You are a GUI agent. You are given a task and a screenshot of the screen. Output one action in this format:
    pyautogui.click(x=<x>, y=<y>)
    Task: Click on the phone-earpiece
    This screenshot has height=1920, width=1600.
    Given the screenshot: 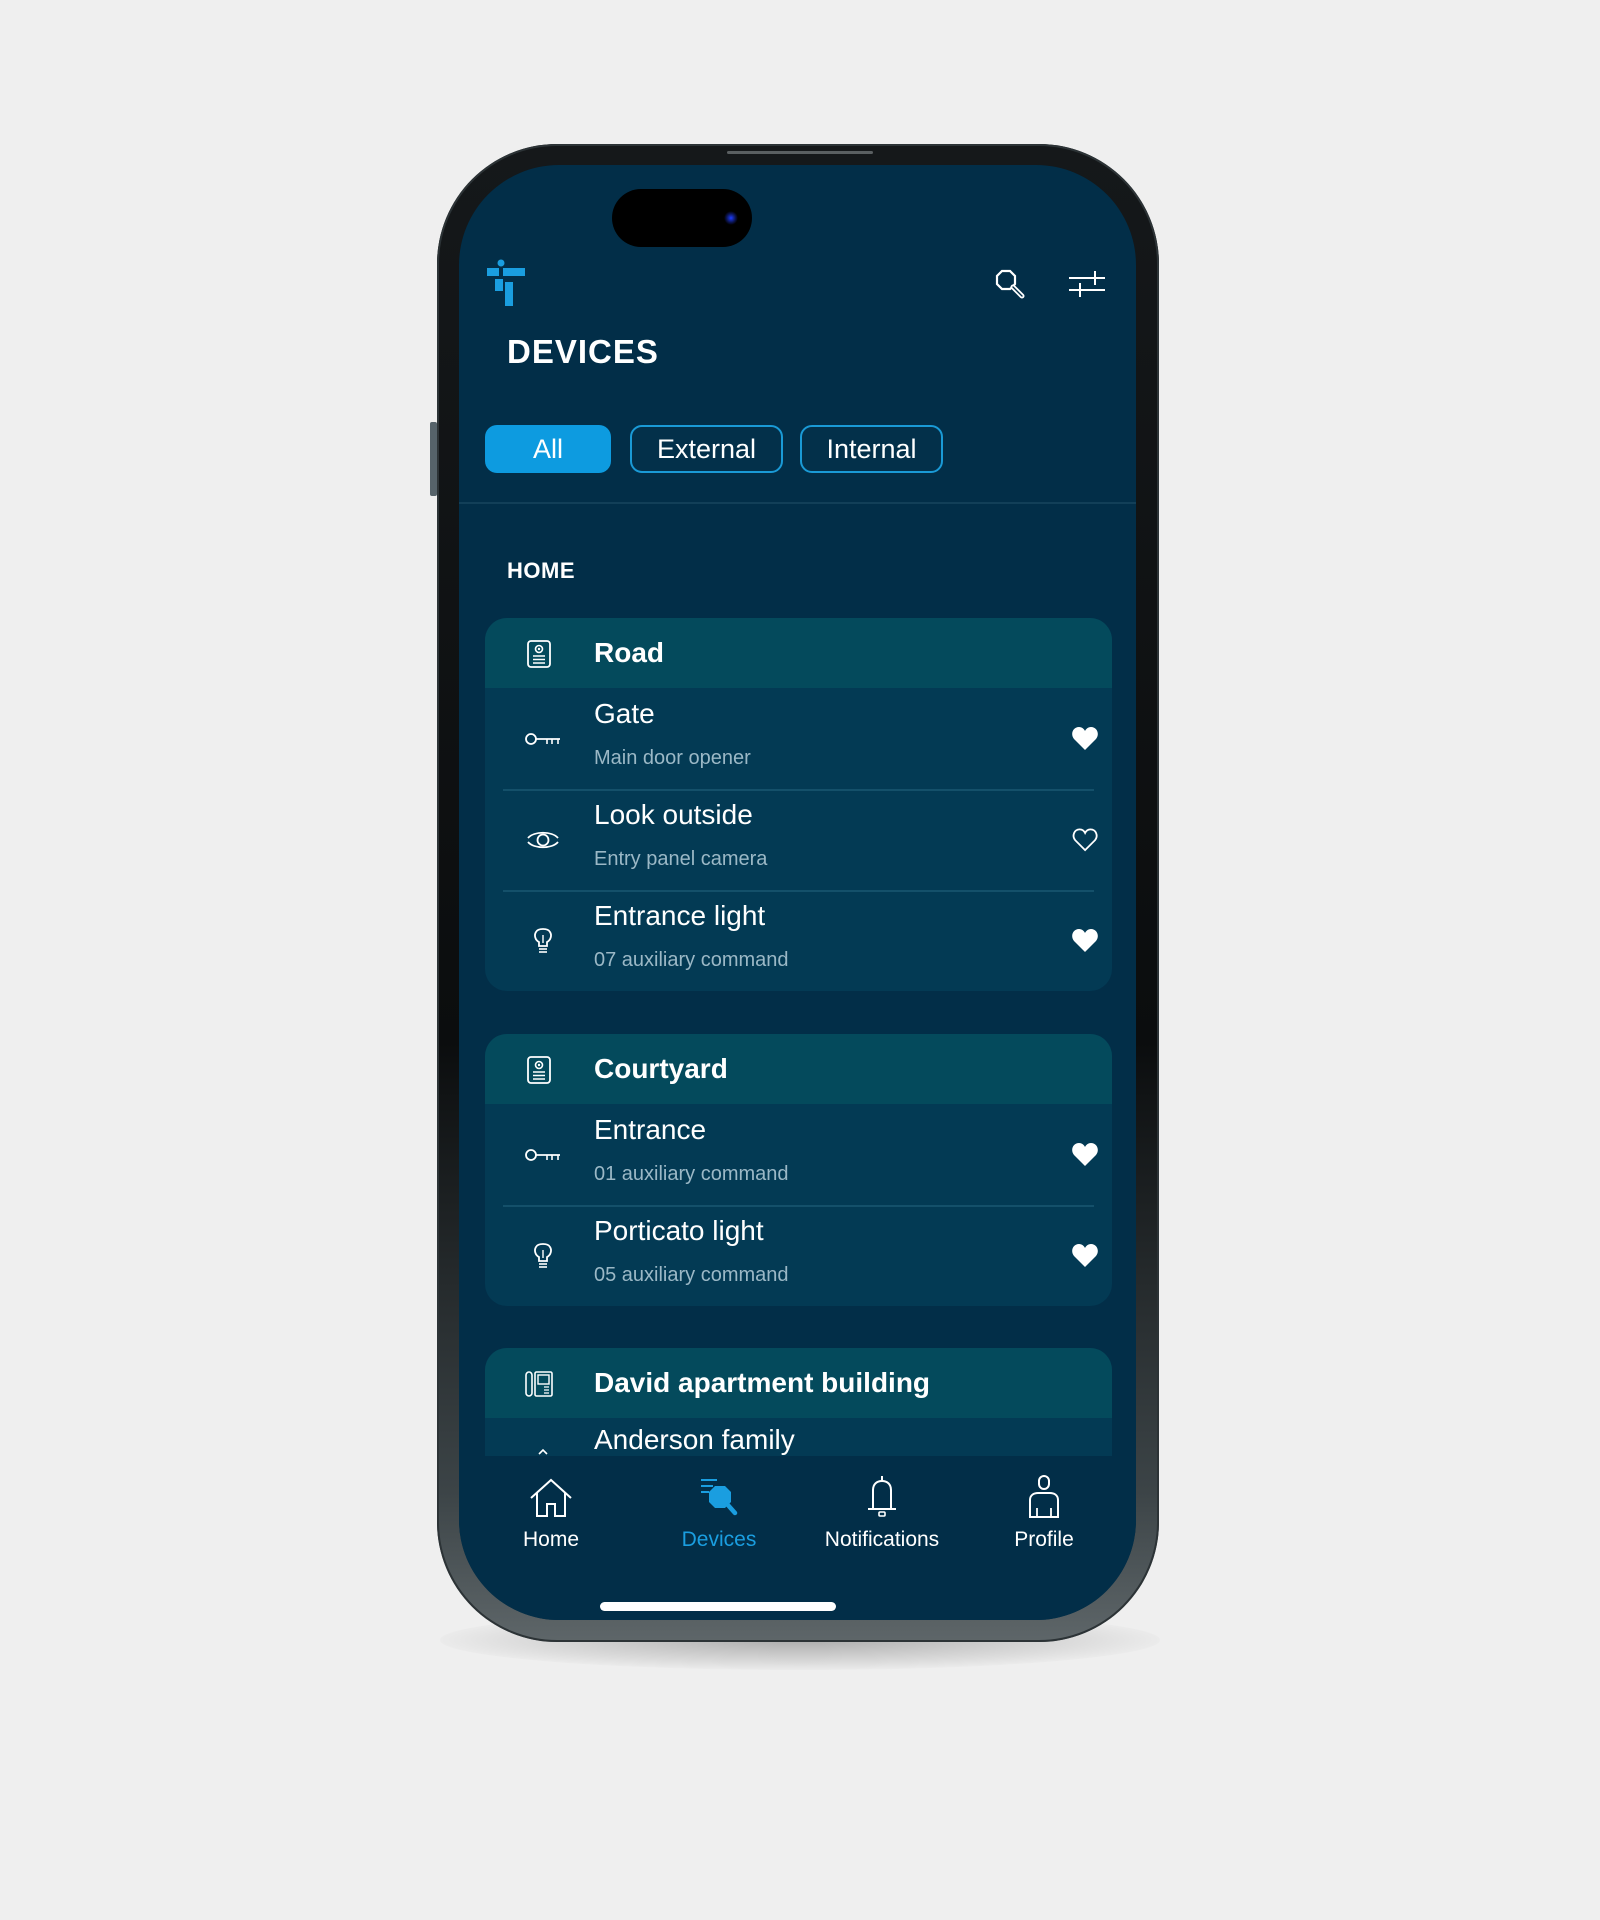 What is the action you would take?
    pyautogui.click(x=800, y=152)
    